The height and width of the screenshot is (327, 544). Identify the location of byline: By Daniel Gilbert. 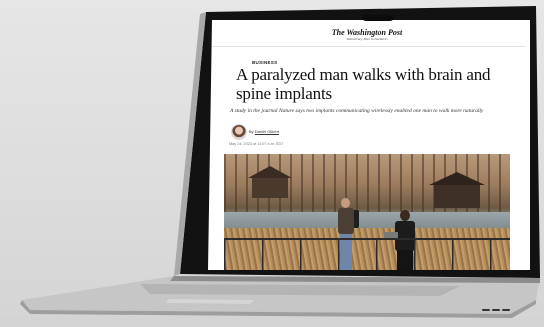
(264, 131).